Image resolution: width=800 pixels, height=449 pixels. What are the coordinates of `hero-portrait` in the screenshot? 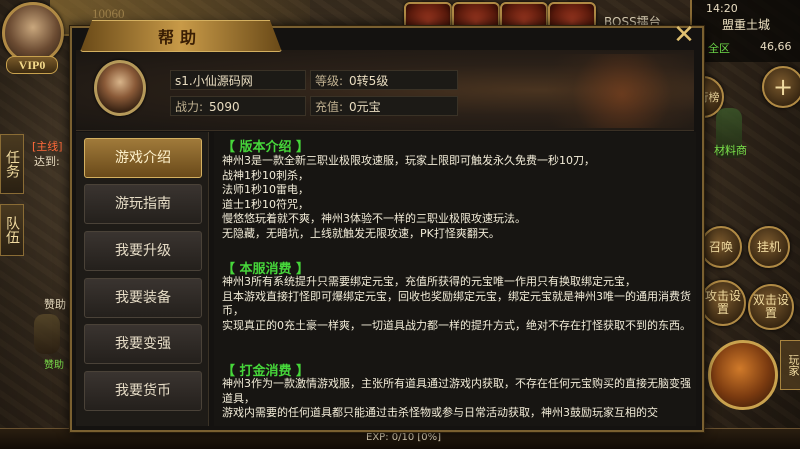 It's located at (33, 33).